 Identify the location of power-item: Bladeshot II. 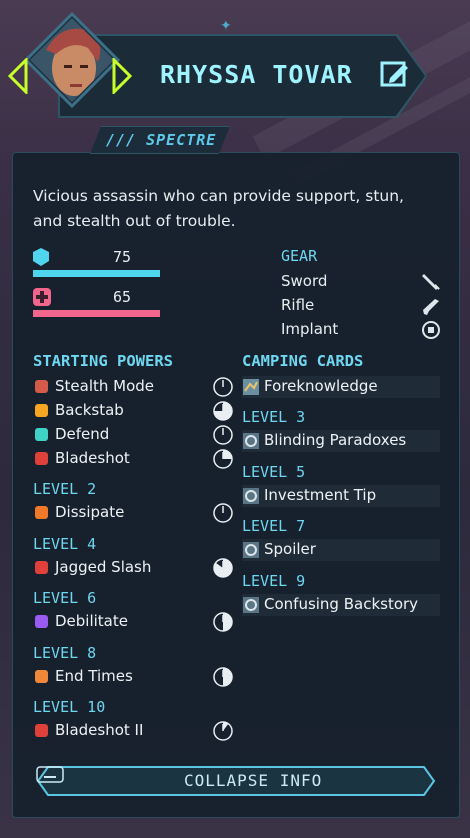
(133, 731).